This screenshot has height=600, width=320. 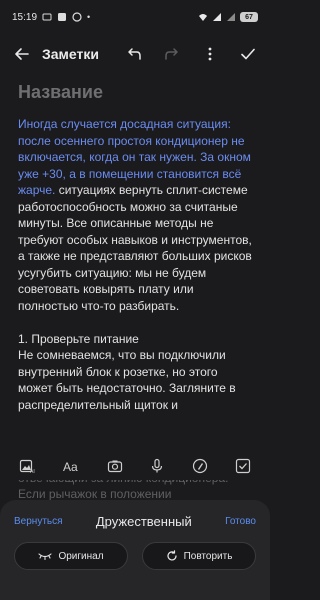 What do you see at coordinates (249, 17) in the screenshot?
I see `battery-icon: 67` at bounding box center [249, 17].